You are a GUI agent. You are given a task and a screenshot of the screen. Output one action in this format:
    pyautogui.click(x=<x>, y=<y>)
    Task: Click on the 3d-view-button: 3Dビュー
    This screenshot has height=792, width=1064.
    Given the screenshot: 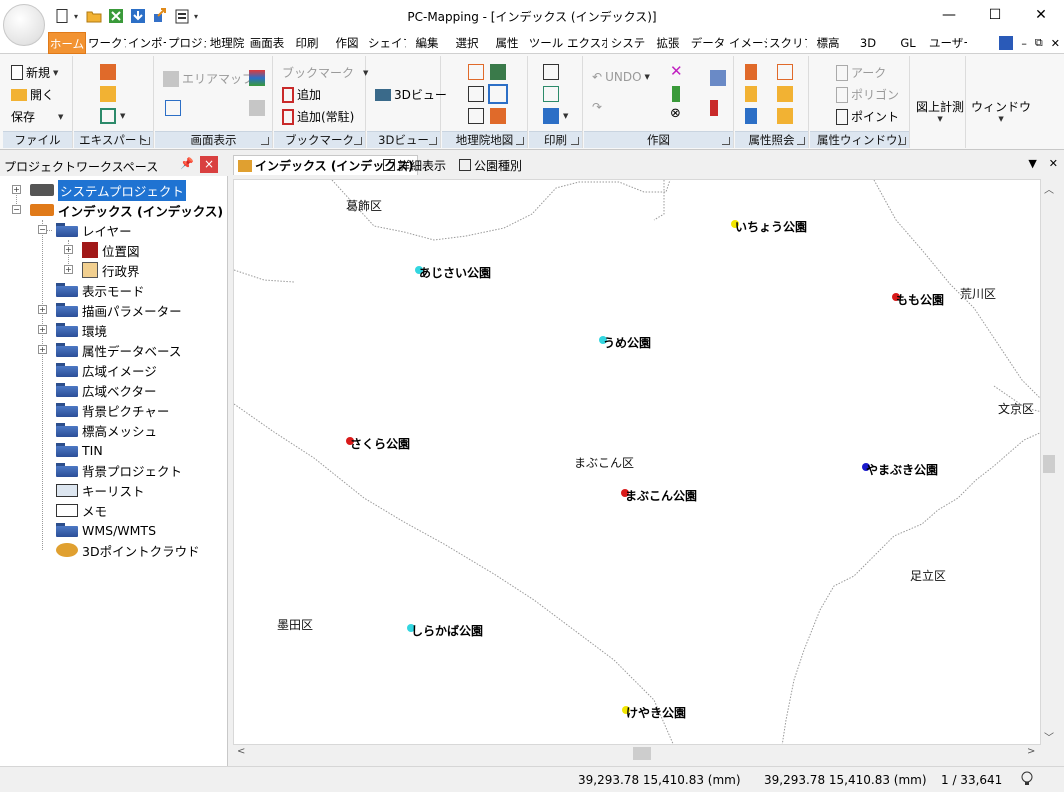 What is the action you would take?
    pyautogui.click(x=411, y=94)
    